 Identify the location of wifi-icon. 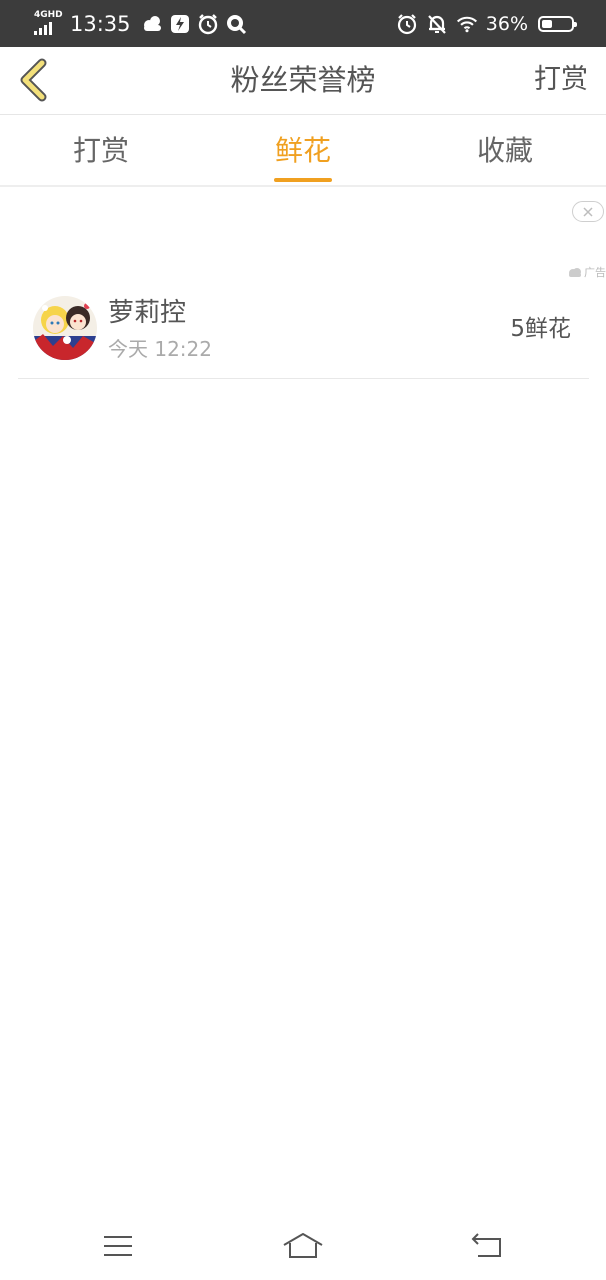
(467, 24).